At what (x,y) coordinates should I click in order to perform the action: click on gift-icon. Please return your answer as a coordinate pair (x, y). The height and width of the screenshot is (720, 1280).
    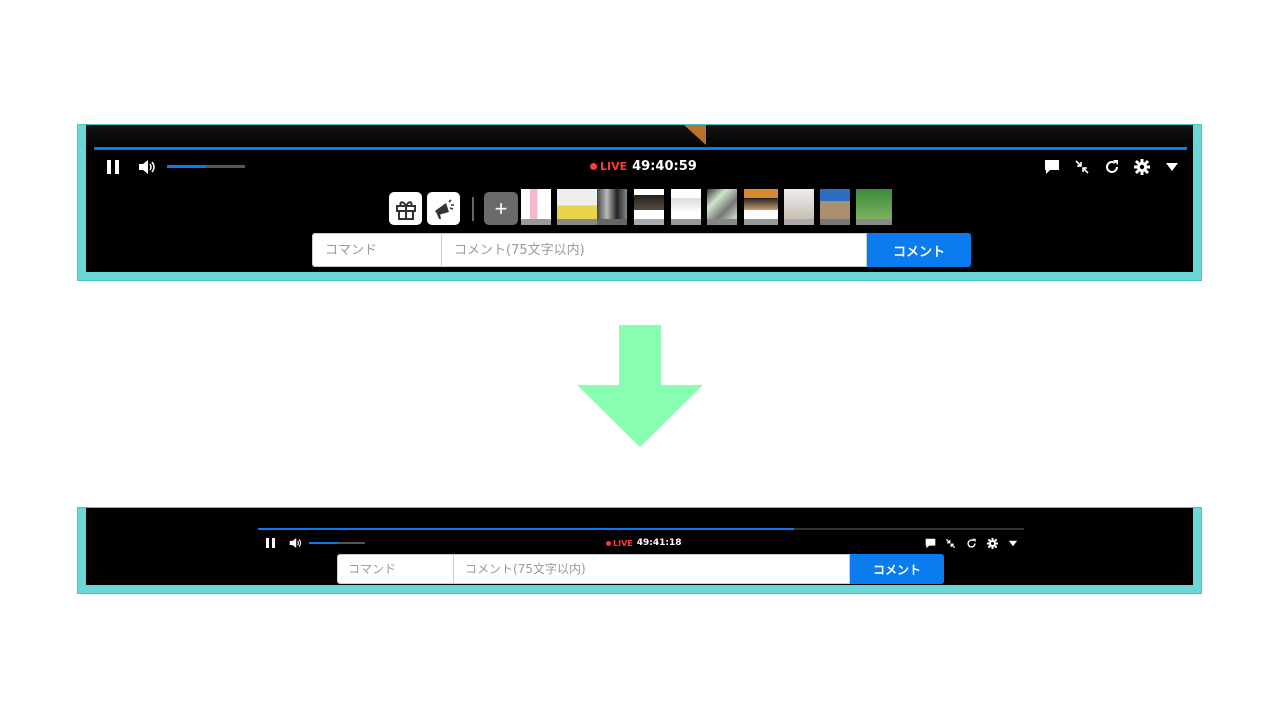
    Looking at the image, I should click on (405, 208).